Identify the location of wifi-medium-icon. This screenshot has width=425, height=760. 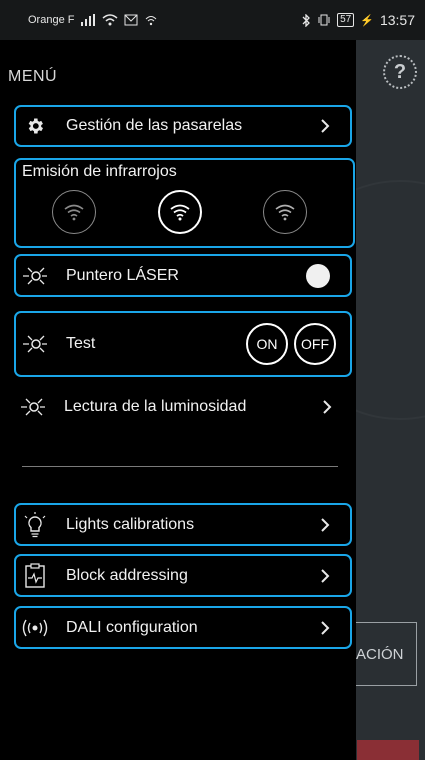
(180, 212).